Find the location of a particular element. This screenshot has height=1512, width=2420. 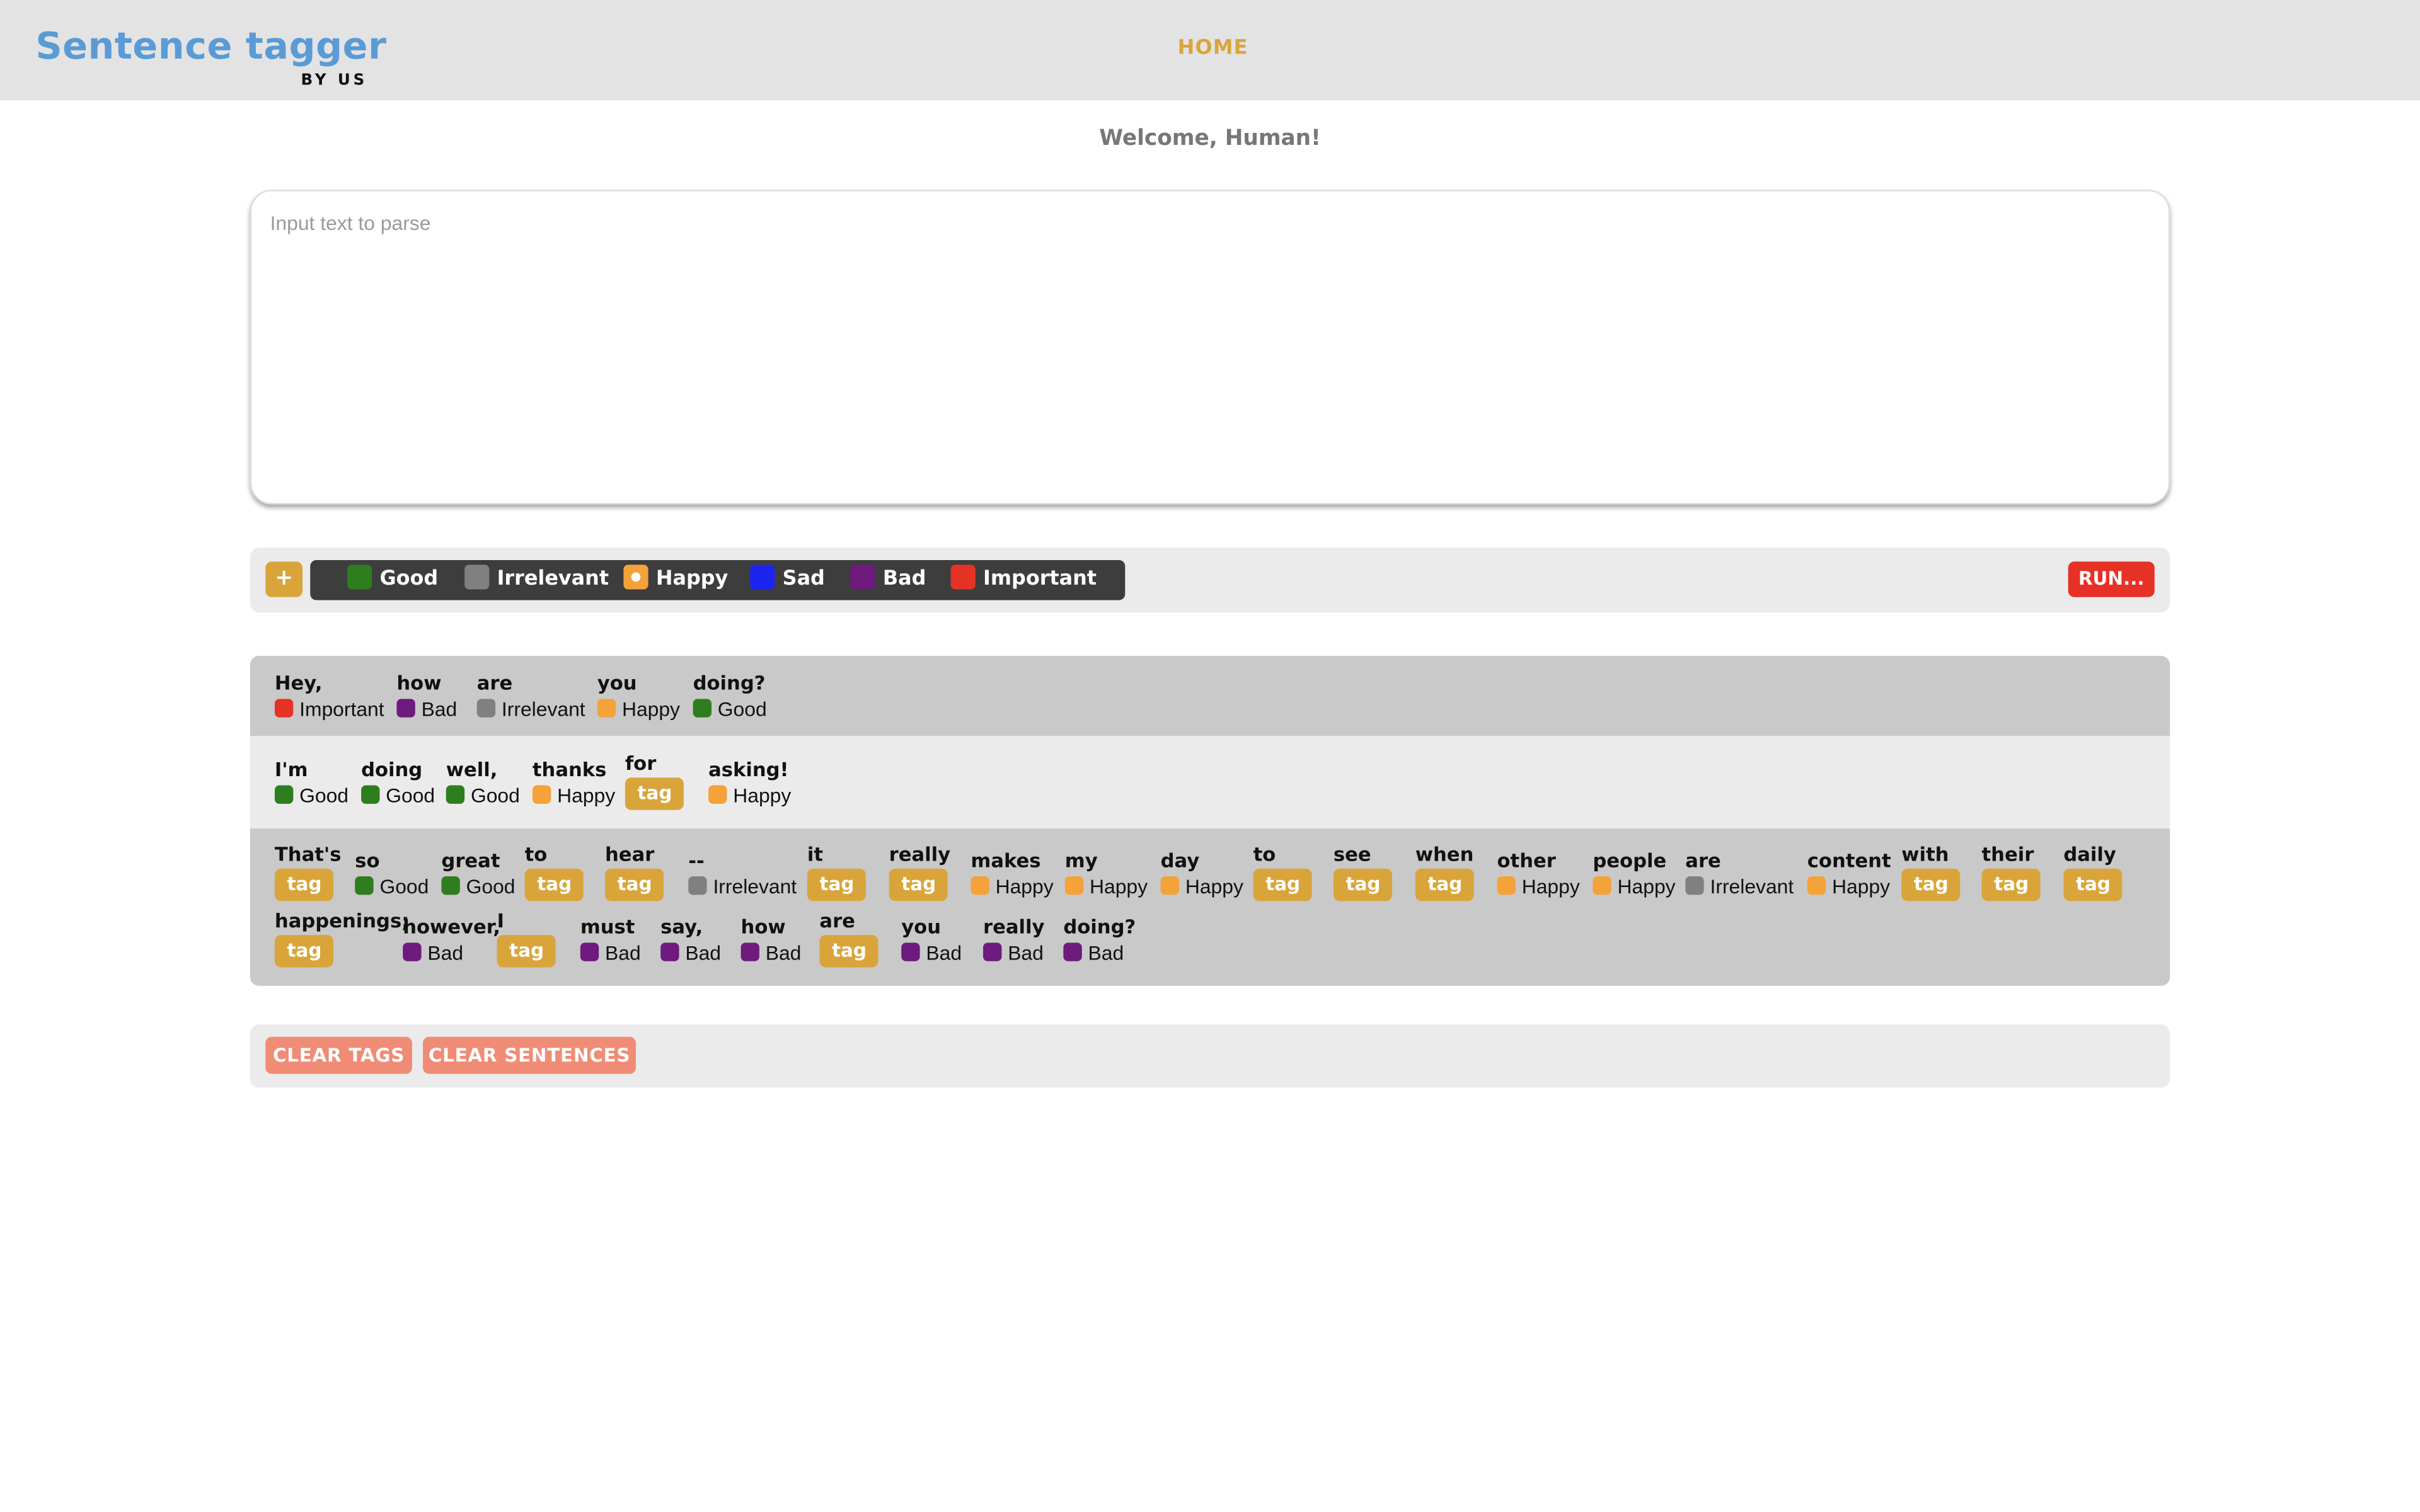

word-text: my is located at coordinates (1081, 860).